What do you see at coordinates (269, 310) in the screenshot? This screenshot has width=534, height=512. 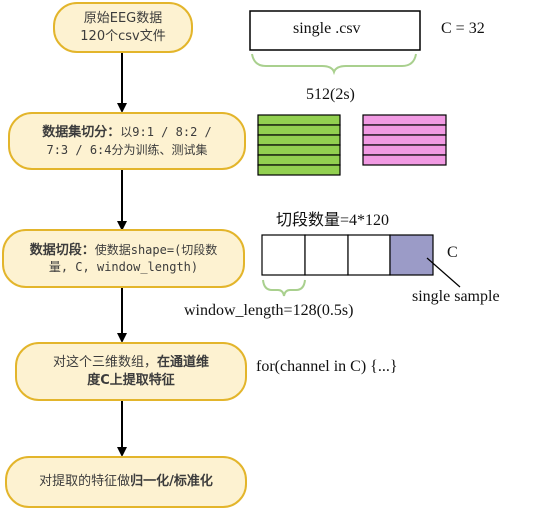 I see `window-length-label: window_length=128(0.5s)` at bounding box center [269, 310].